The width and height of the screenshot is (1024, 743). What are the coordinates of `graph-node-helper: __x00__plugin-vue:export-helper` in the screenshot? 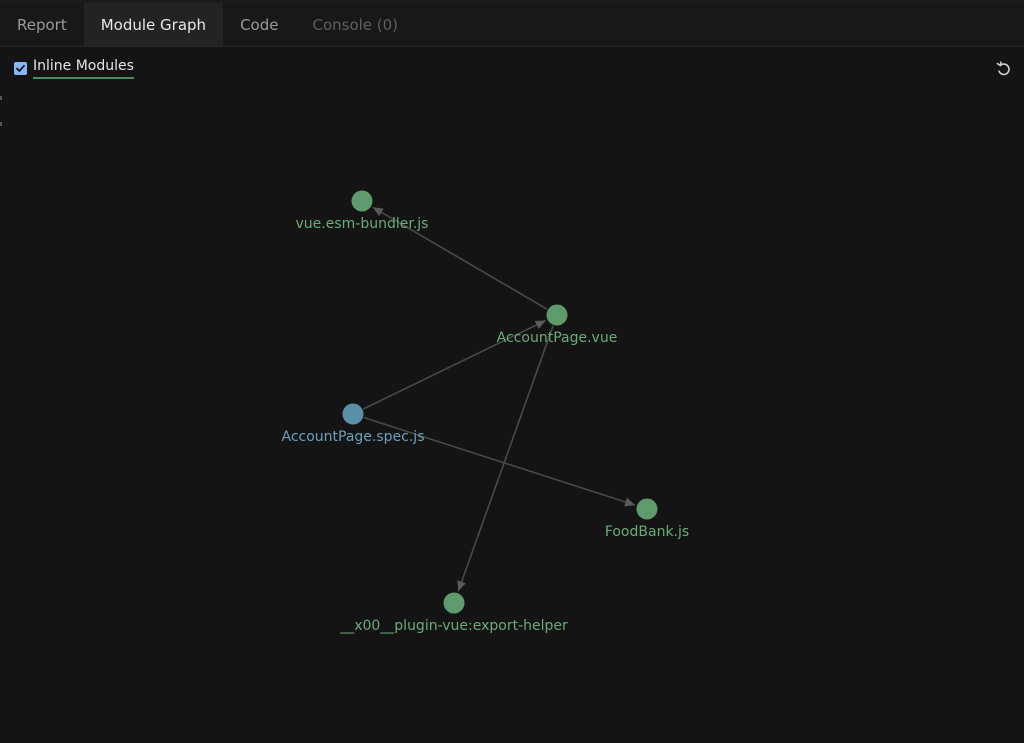 It's located at (453, 613).